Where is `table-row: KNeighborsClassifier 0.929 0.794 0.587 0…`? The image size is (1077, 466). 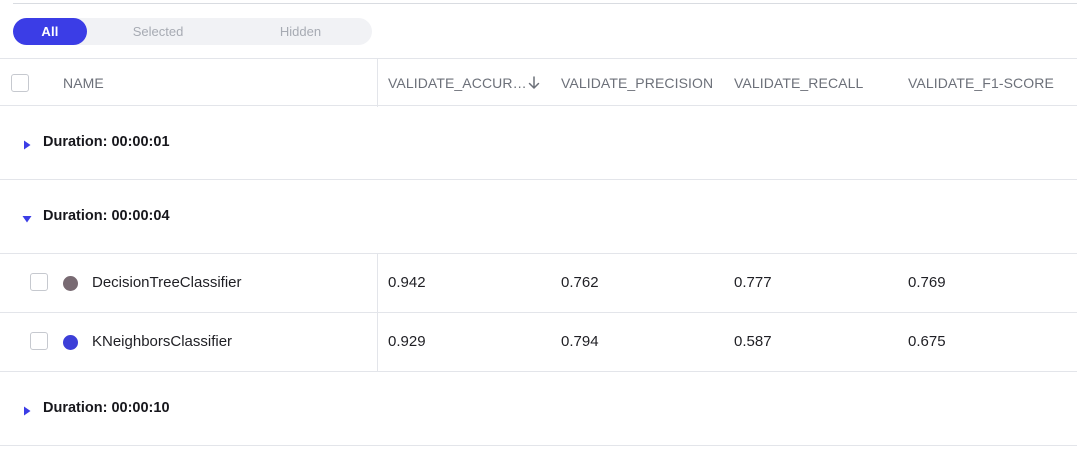
table-row: KNeighborsClassifier 0.929 0.794 0.587 0… is located at coordinates (538, 342).